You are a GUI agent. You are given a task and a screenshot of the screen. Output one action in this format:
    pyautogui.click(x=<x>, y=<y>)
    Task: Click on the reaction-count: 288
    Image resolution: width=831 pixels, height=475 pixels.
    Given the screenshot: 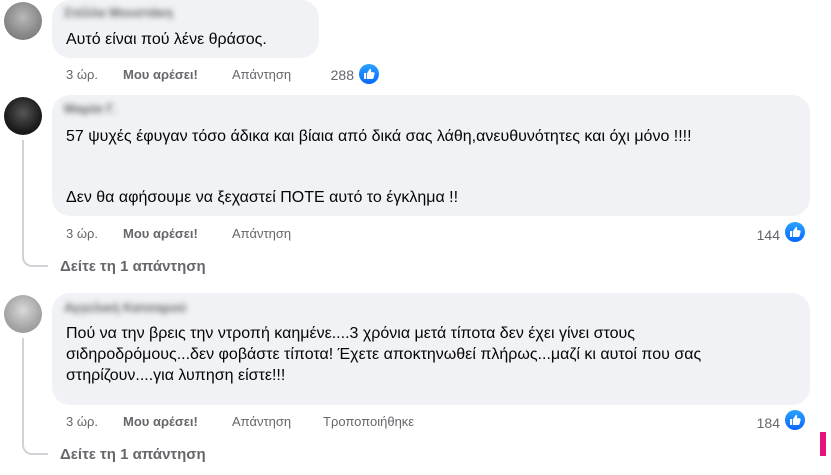 What is the action you would take?
    pyautogui.click(x=336, y=75)
    